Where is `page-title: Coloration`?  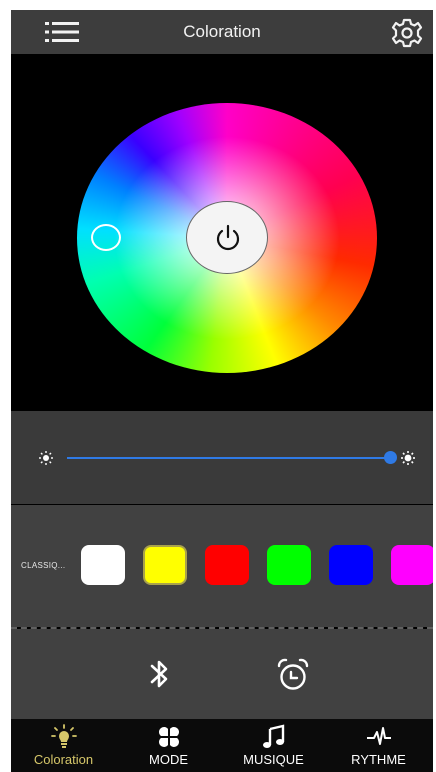 page-title: Coloration is located at coordinates (222, 31).